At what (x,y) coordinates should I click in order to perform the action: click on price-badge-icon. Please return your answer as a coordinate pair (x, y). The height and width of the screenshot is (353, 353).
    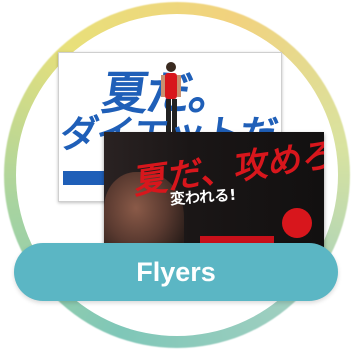
    Looking at the image, I should click on (297, 223).